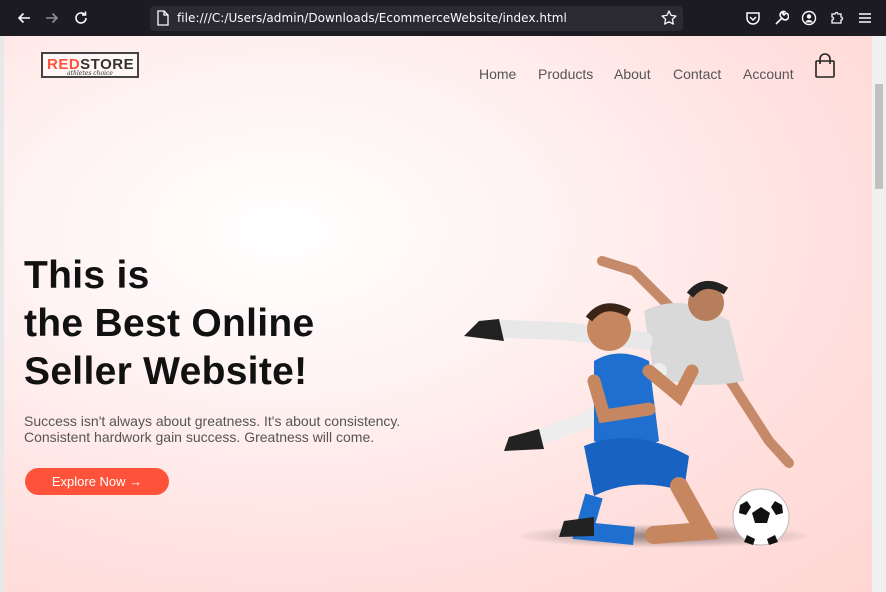 Image resolution: width=886 pixels, height=592 pixels. What do you see at coordinates (52, 18) in the screenshot?
I see `forward-icon` at bounding box center [52, 18].